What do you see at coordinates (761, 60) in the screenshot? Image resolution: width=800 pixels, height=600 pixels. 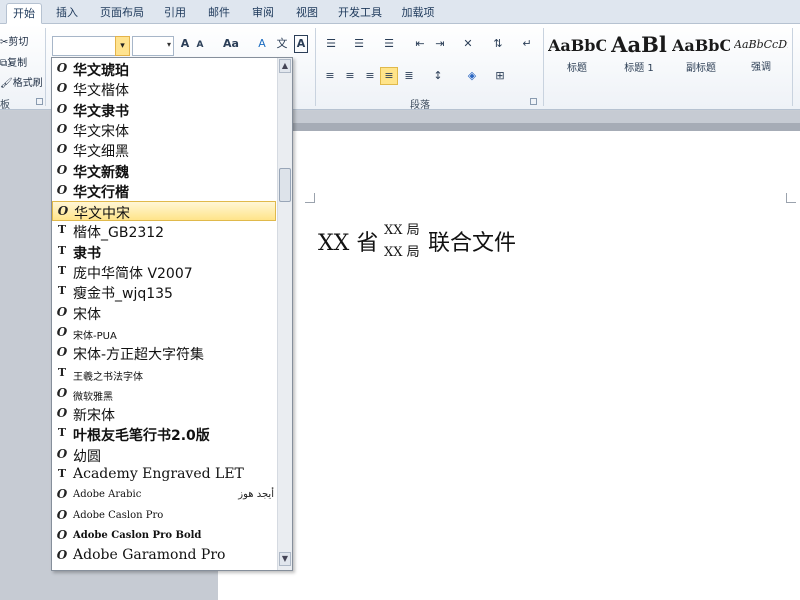 I see `style-emphasis: AaBbCcDı 强调` at bounding box center [761, 60].